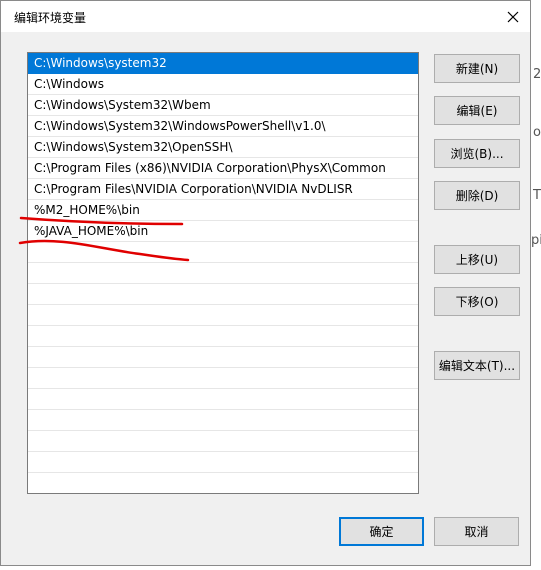  What do you see at coordinates (100, 63) in the screenshot?
I see `path-item-text: C:\Windows\system32` at bounding box center [100, 63].